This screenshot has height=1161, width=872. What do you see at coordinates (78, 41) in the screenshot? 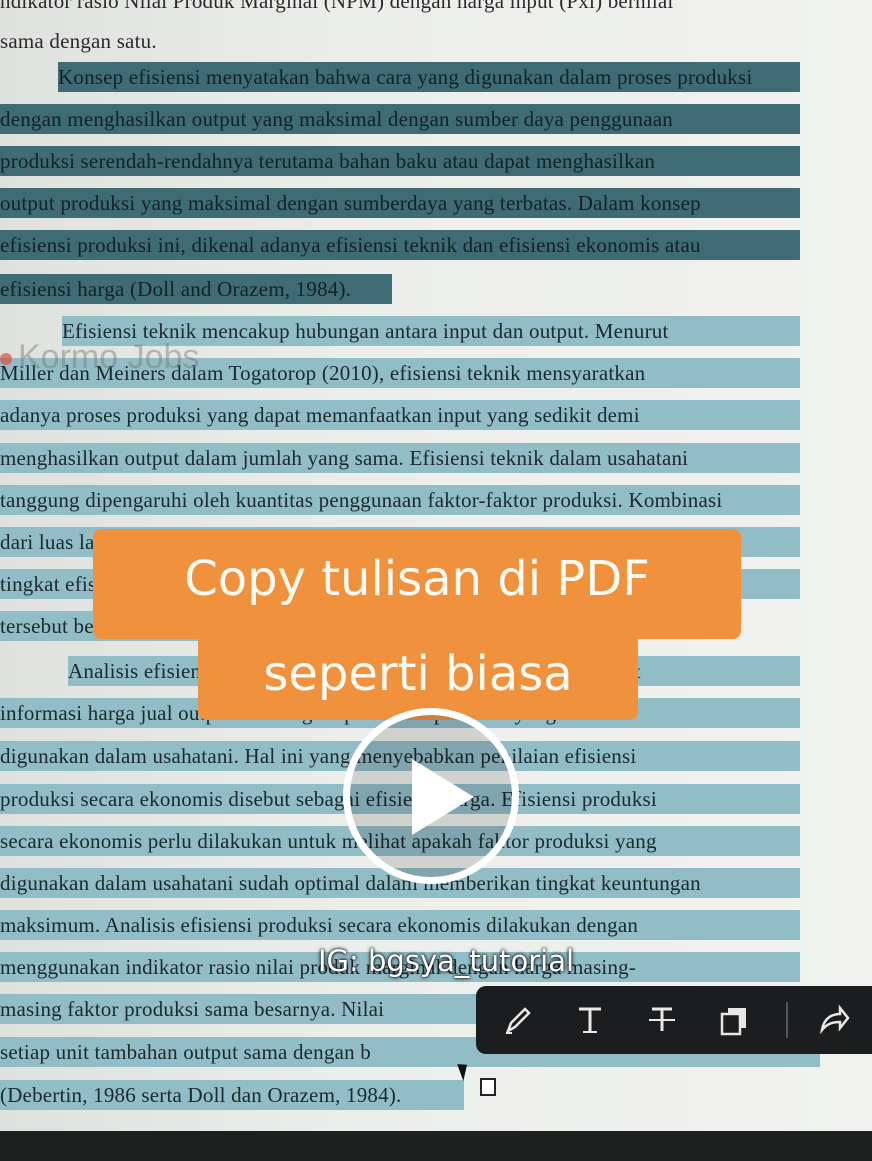
I see `document-line: sama dengan satu.` at bounding box center [78, 41].